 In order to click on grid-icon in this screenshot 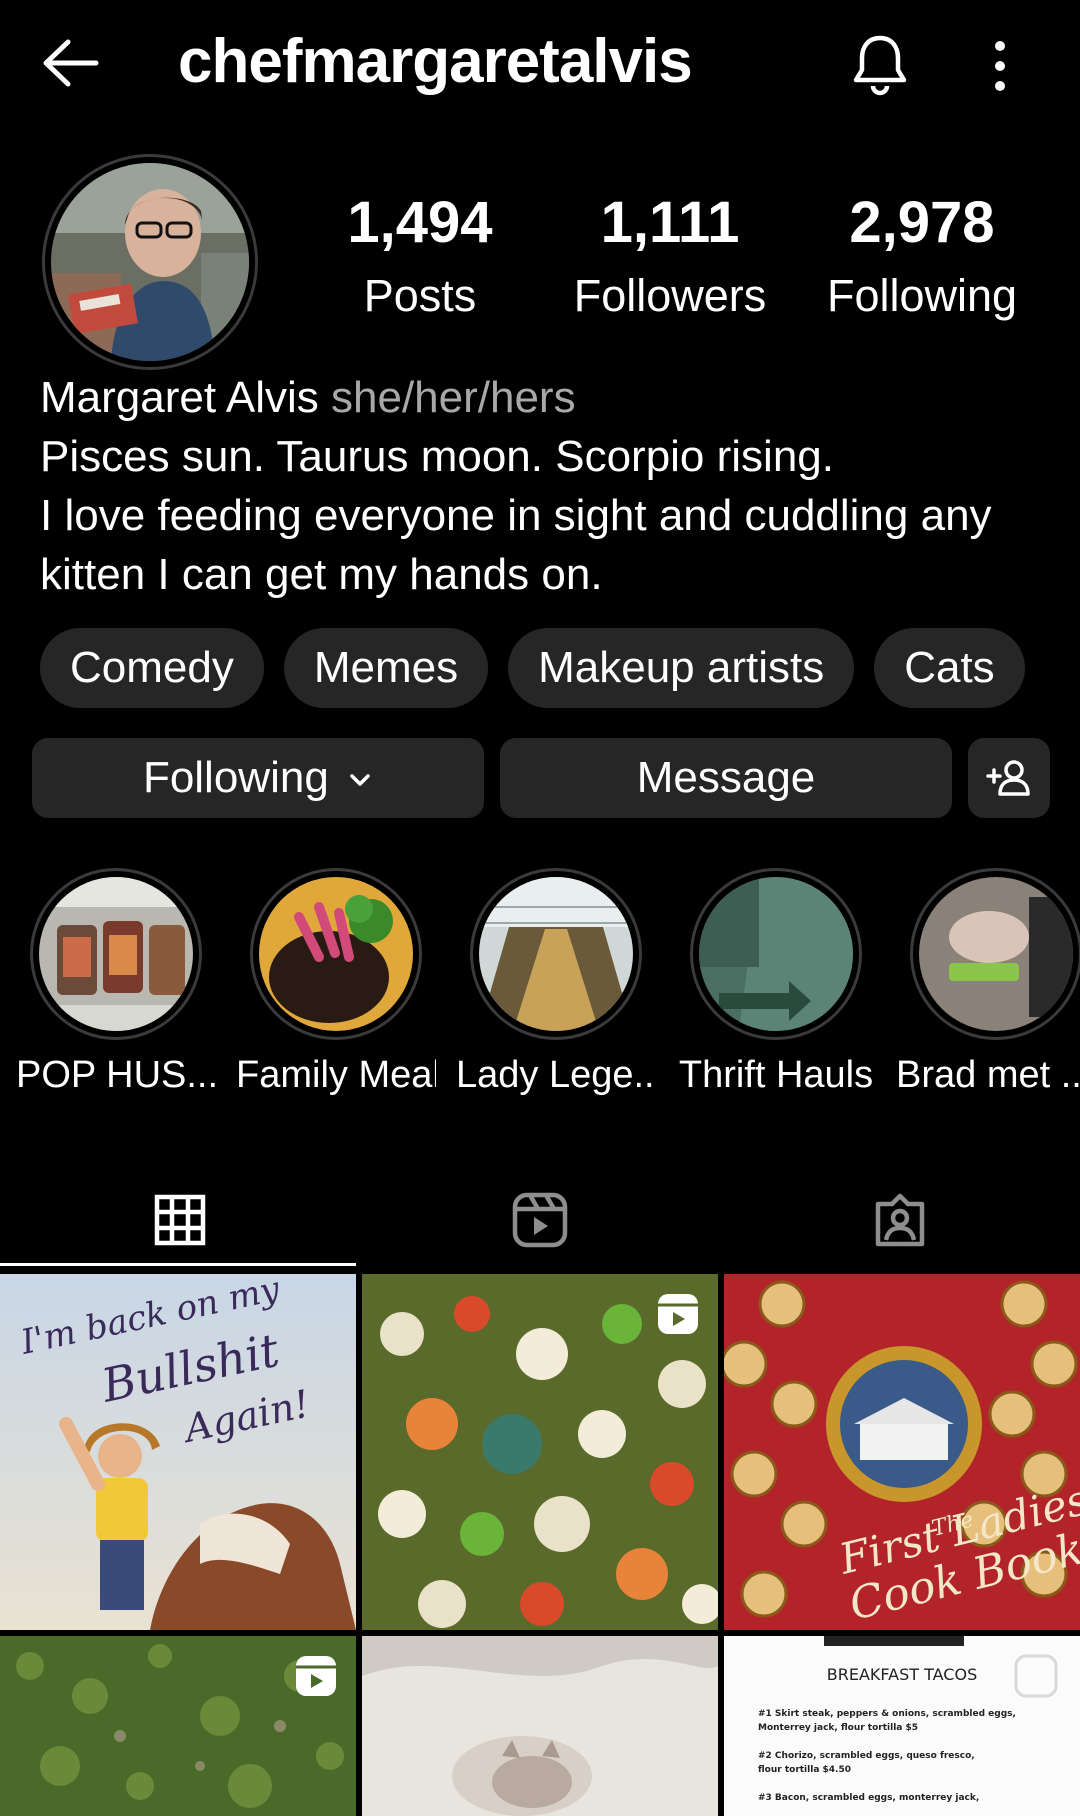, I will do `click(180, 1220)`.